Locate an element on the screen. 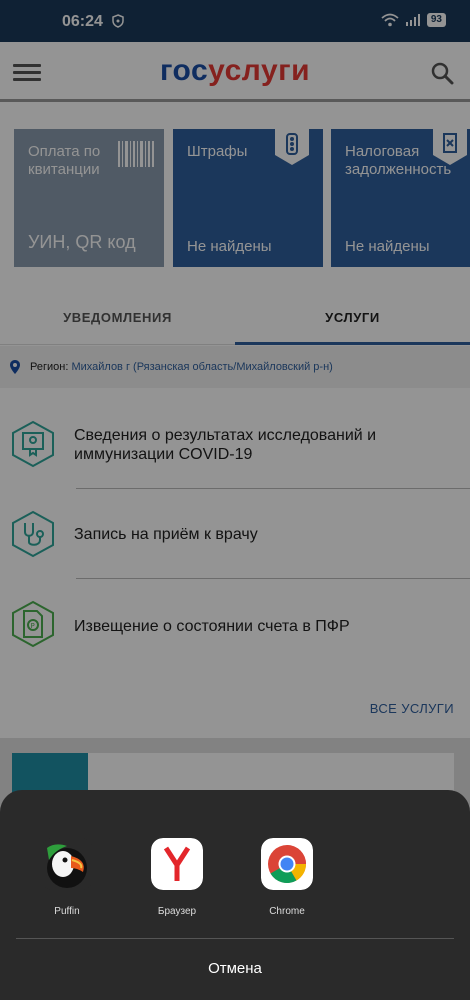 This screenshot has height=1000, width=470. app-option-chrome: Chrome is located at coordinates (287, 877).